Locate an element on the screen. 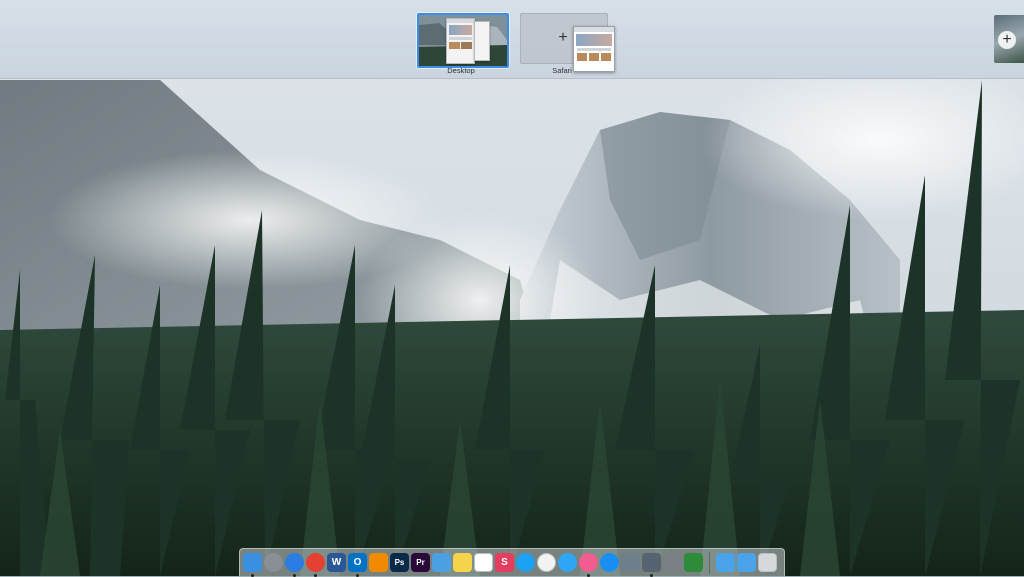 This screenshot has width=1024, height=577. applications-folder-icon is located at coordinates (725, 562).